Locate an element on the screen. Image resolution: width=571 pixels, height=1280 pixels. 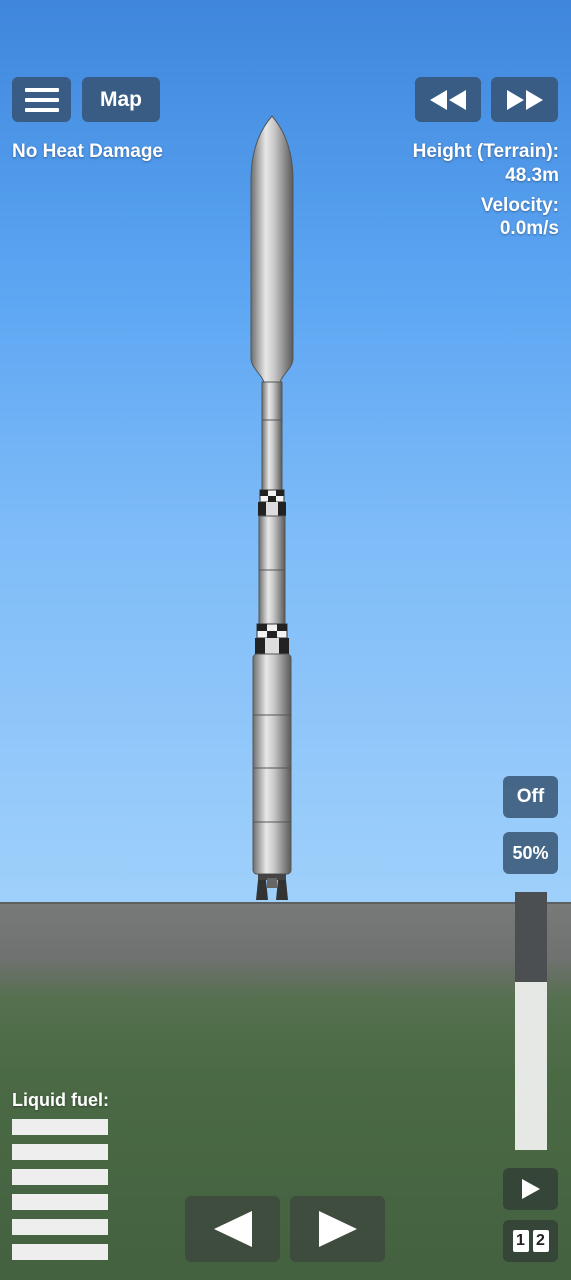
throttle-percent-label: 50% is located at coordinates (530, 853).